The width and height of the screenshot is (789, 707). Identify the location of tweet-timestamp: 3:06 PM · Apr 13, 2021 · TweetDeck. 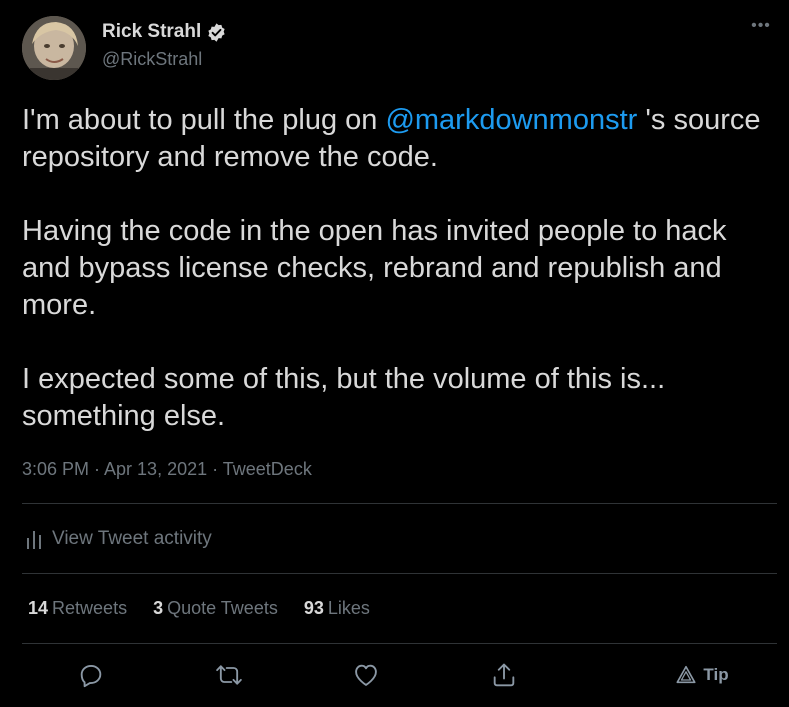
(167, 469).